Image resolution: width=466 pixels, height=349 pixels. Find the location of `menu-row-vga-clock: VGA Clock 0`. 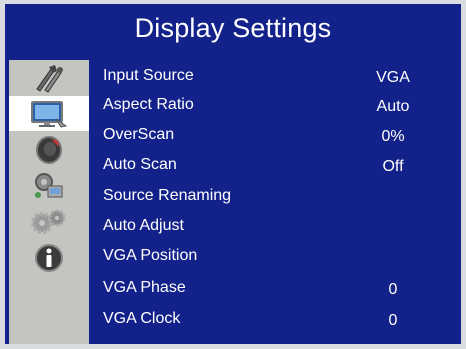

menu-row-vga-clock: VGA Clock 0 is located at coordinates (278, 319).